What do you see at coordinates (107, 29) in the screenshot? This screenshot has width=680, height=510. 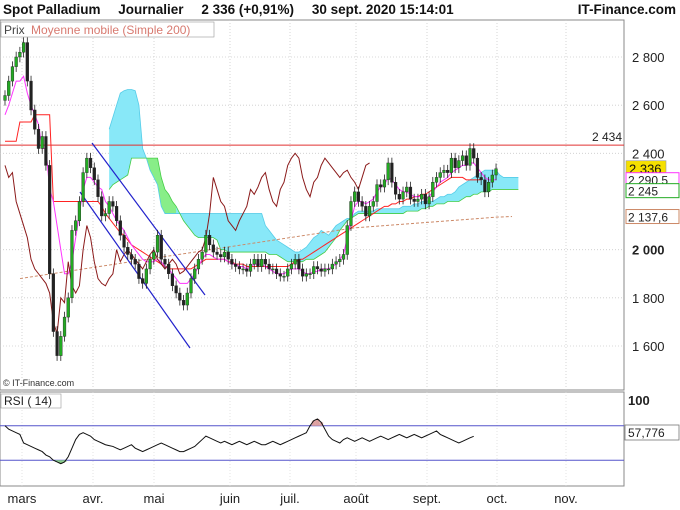 I see `legend: Prix Moyenne mobile (Simple 200)` at bounding box center [107, 29].